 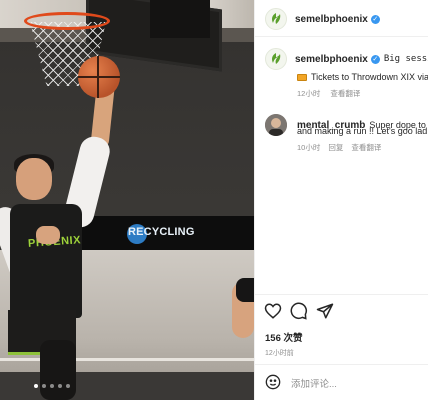 What do you see at coordinates (405, 59) in the screenshot?
I see `caption-text: Big session` at bounding box center [405, 59].